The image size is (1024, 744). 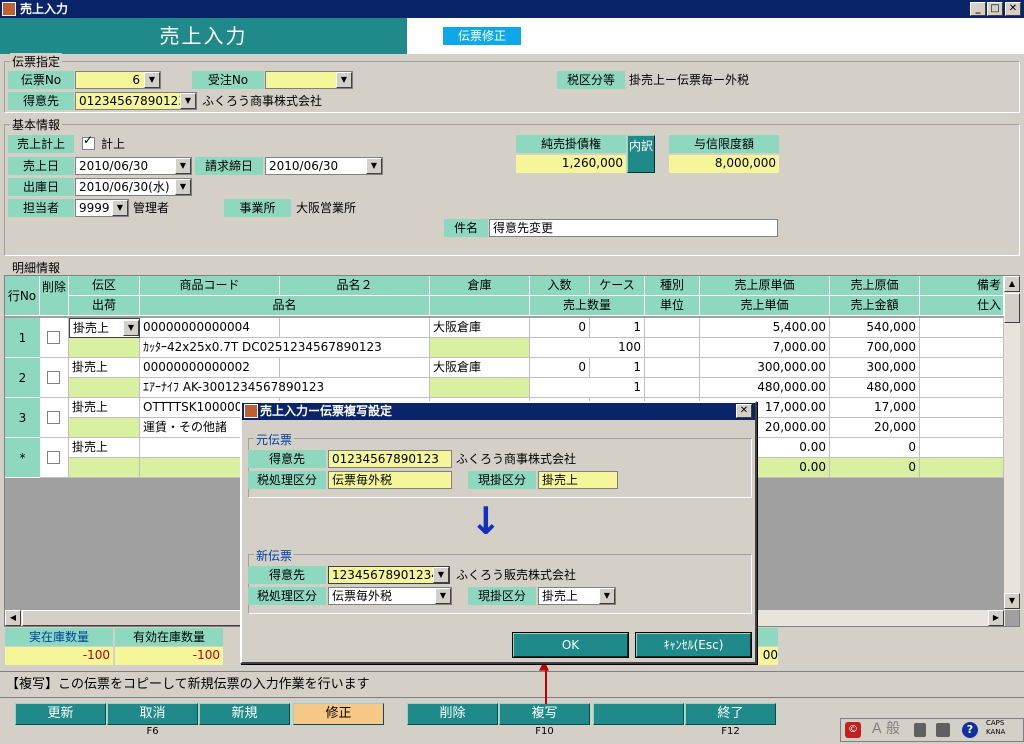 What do you see at coordinates (886, 729) in the screenshot?
I see `ime-mode: A 般` at bounding box center [886, 729].